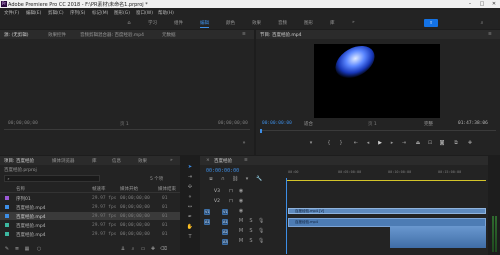 This screenshot has width=500, height=255. What do you see at coordinates (368, 143) in the screenshot?
I see `step-back-icon: ◂` at bounding box center [368, 143].